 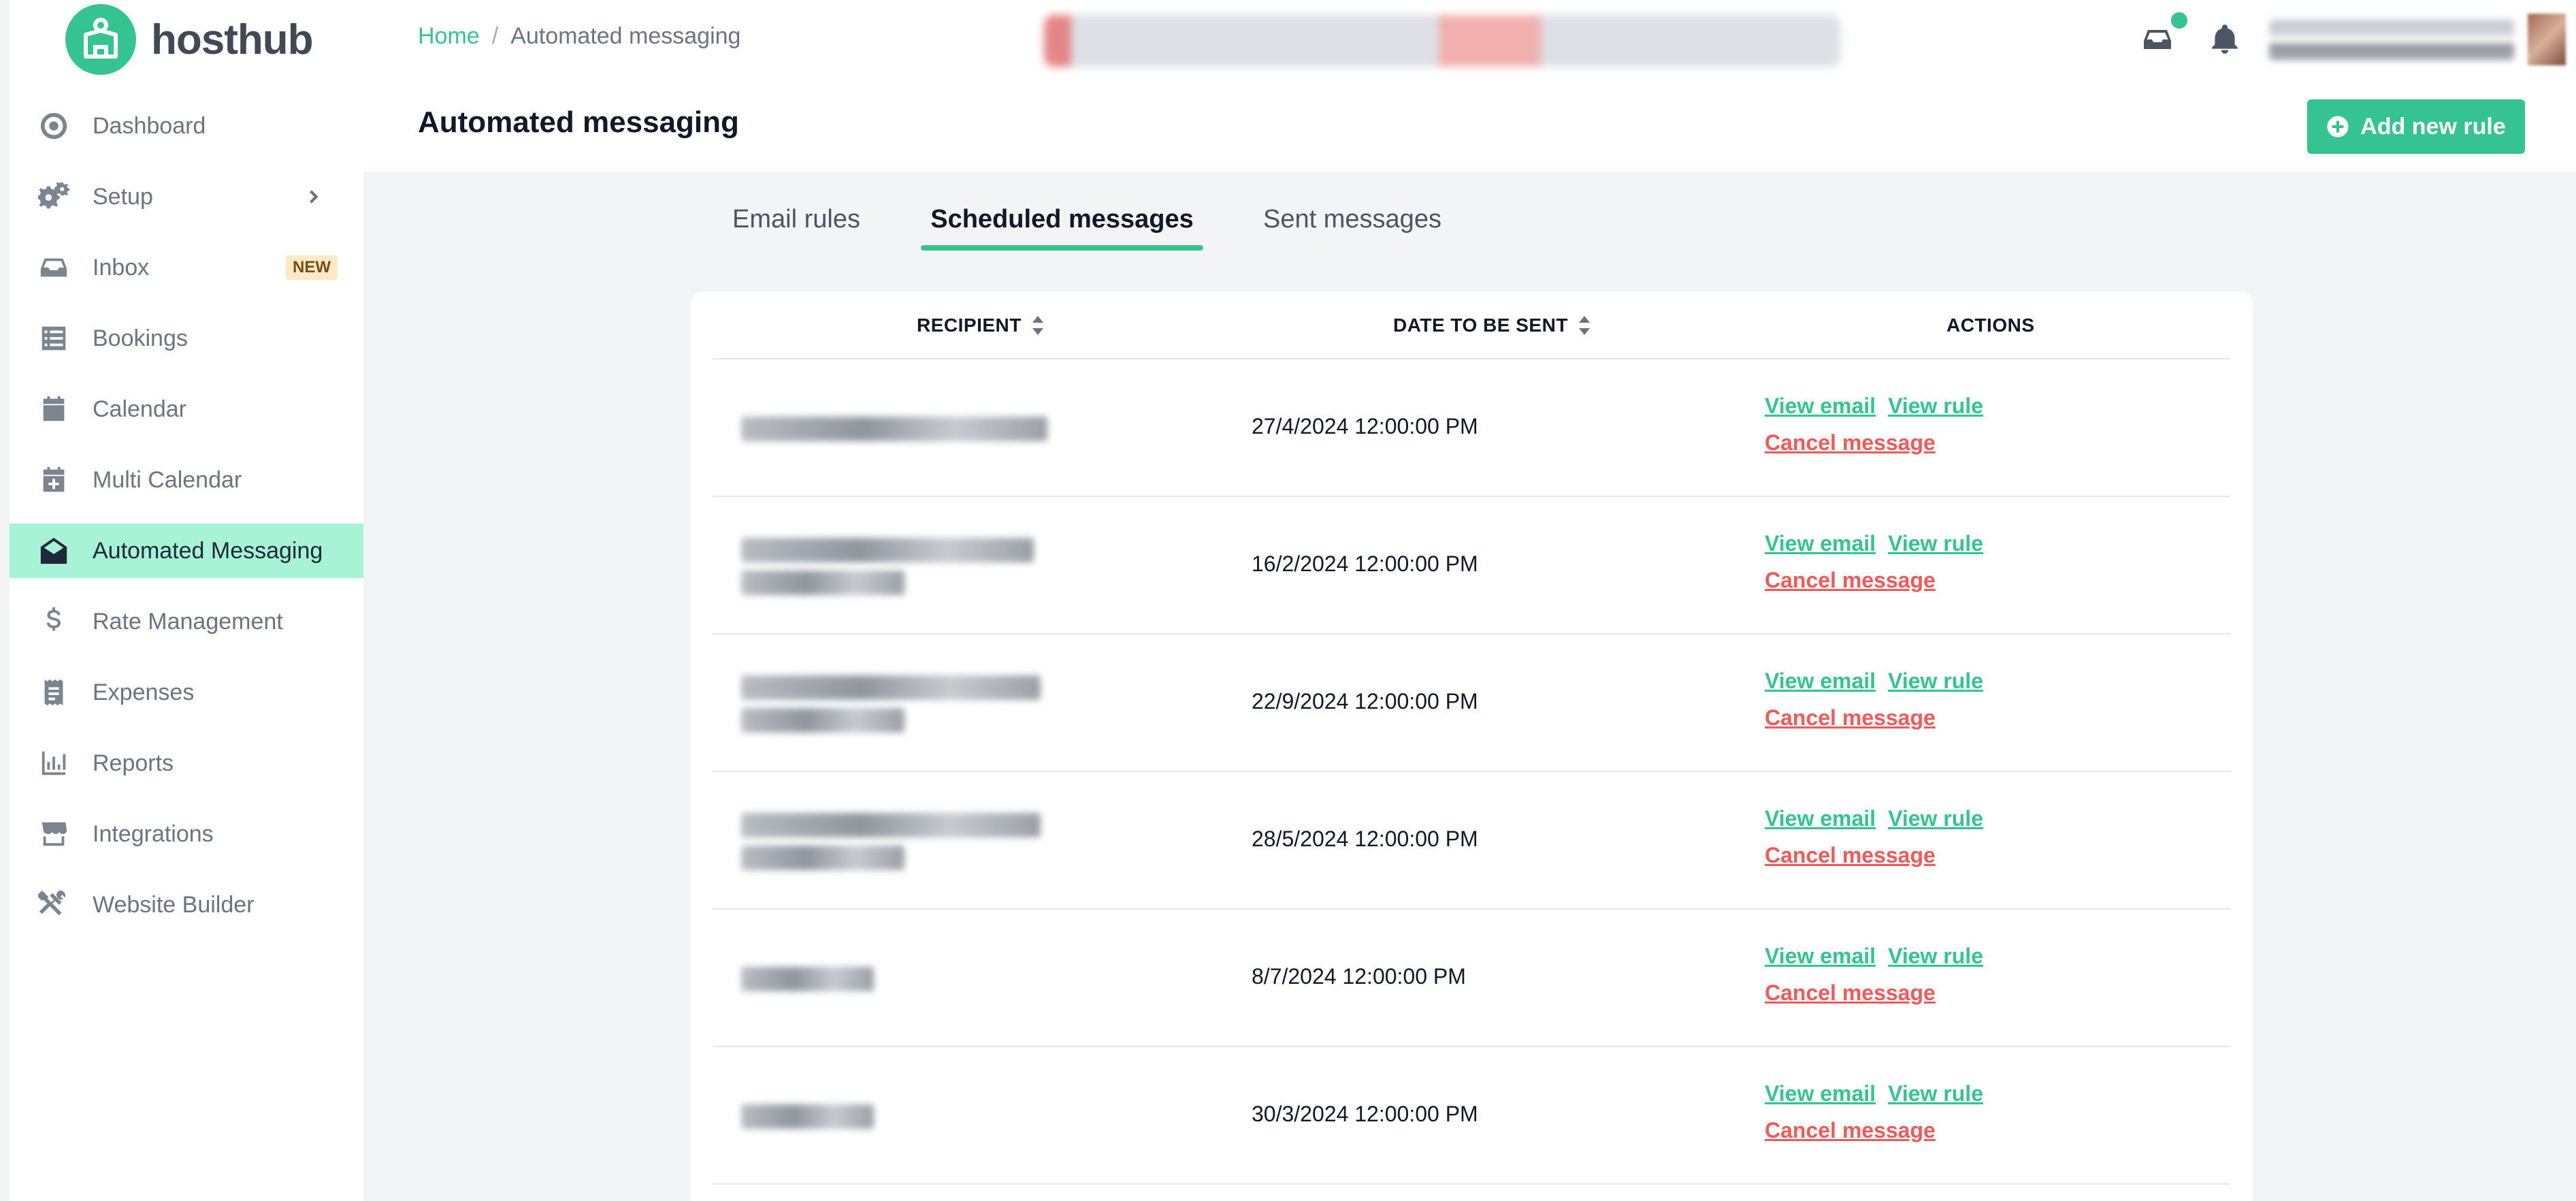 I want to click on sidebar-item-rate-management: Rate Management, so click(x=186, y=621).